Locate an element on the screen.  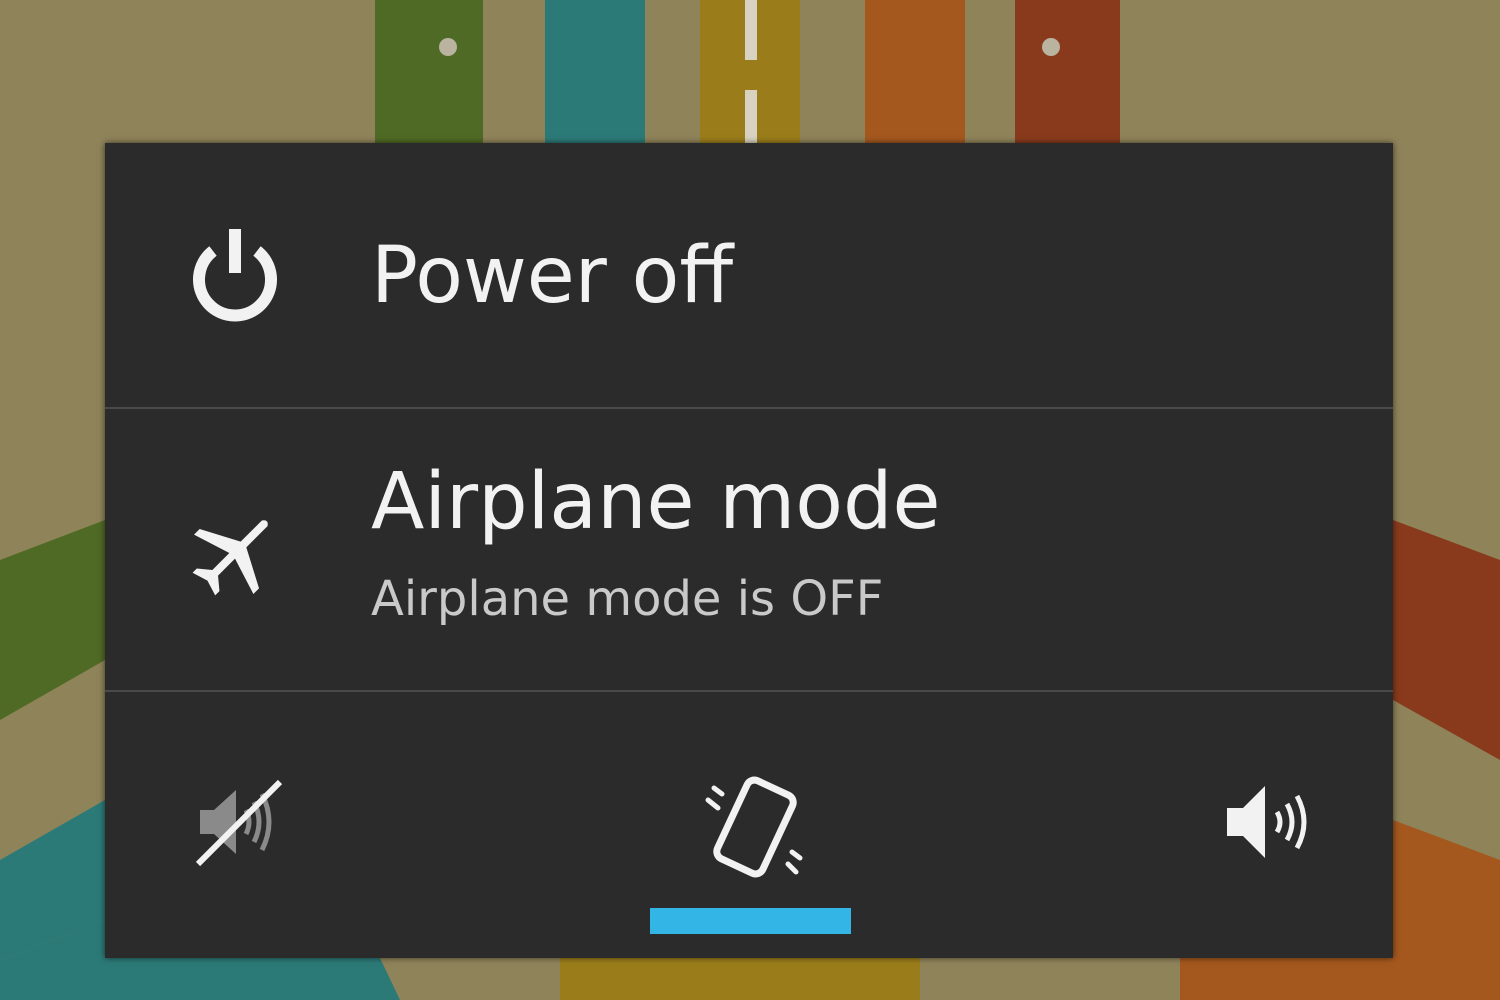
speaker-volume-icon is located at coordinates (1267, 822).